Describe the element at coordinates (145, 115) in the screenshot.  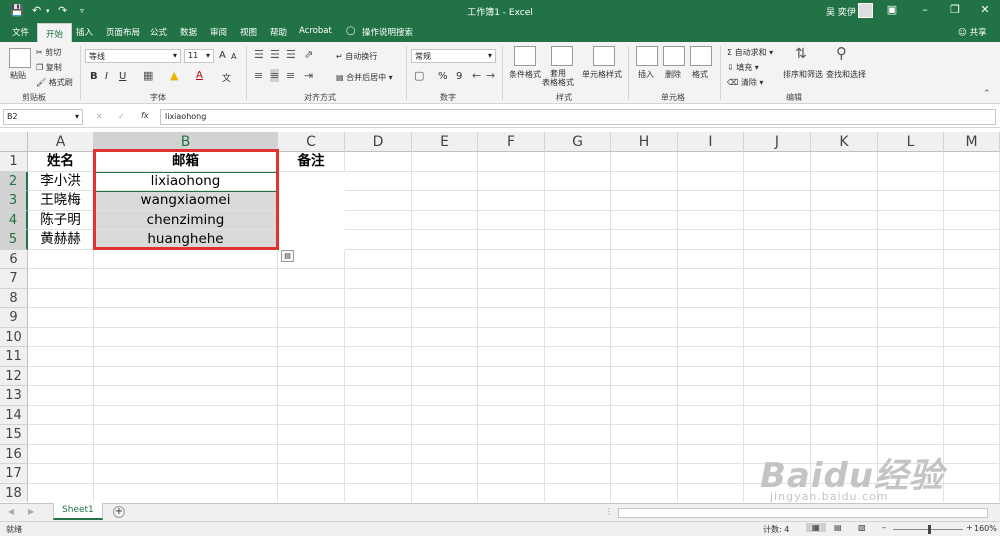
I see `insert-function-button: fx` at that location.